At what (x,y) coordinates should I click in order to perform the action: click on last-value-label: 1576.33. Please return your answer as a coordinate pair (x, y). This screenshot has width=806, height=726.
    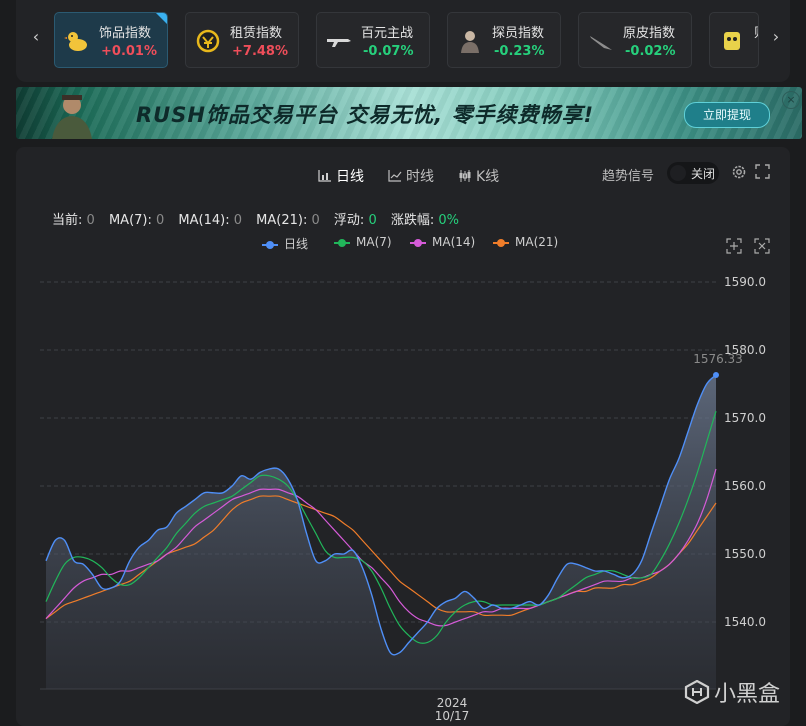
    Looking at the image, I should click on (718, 359).